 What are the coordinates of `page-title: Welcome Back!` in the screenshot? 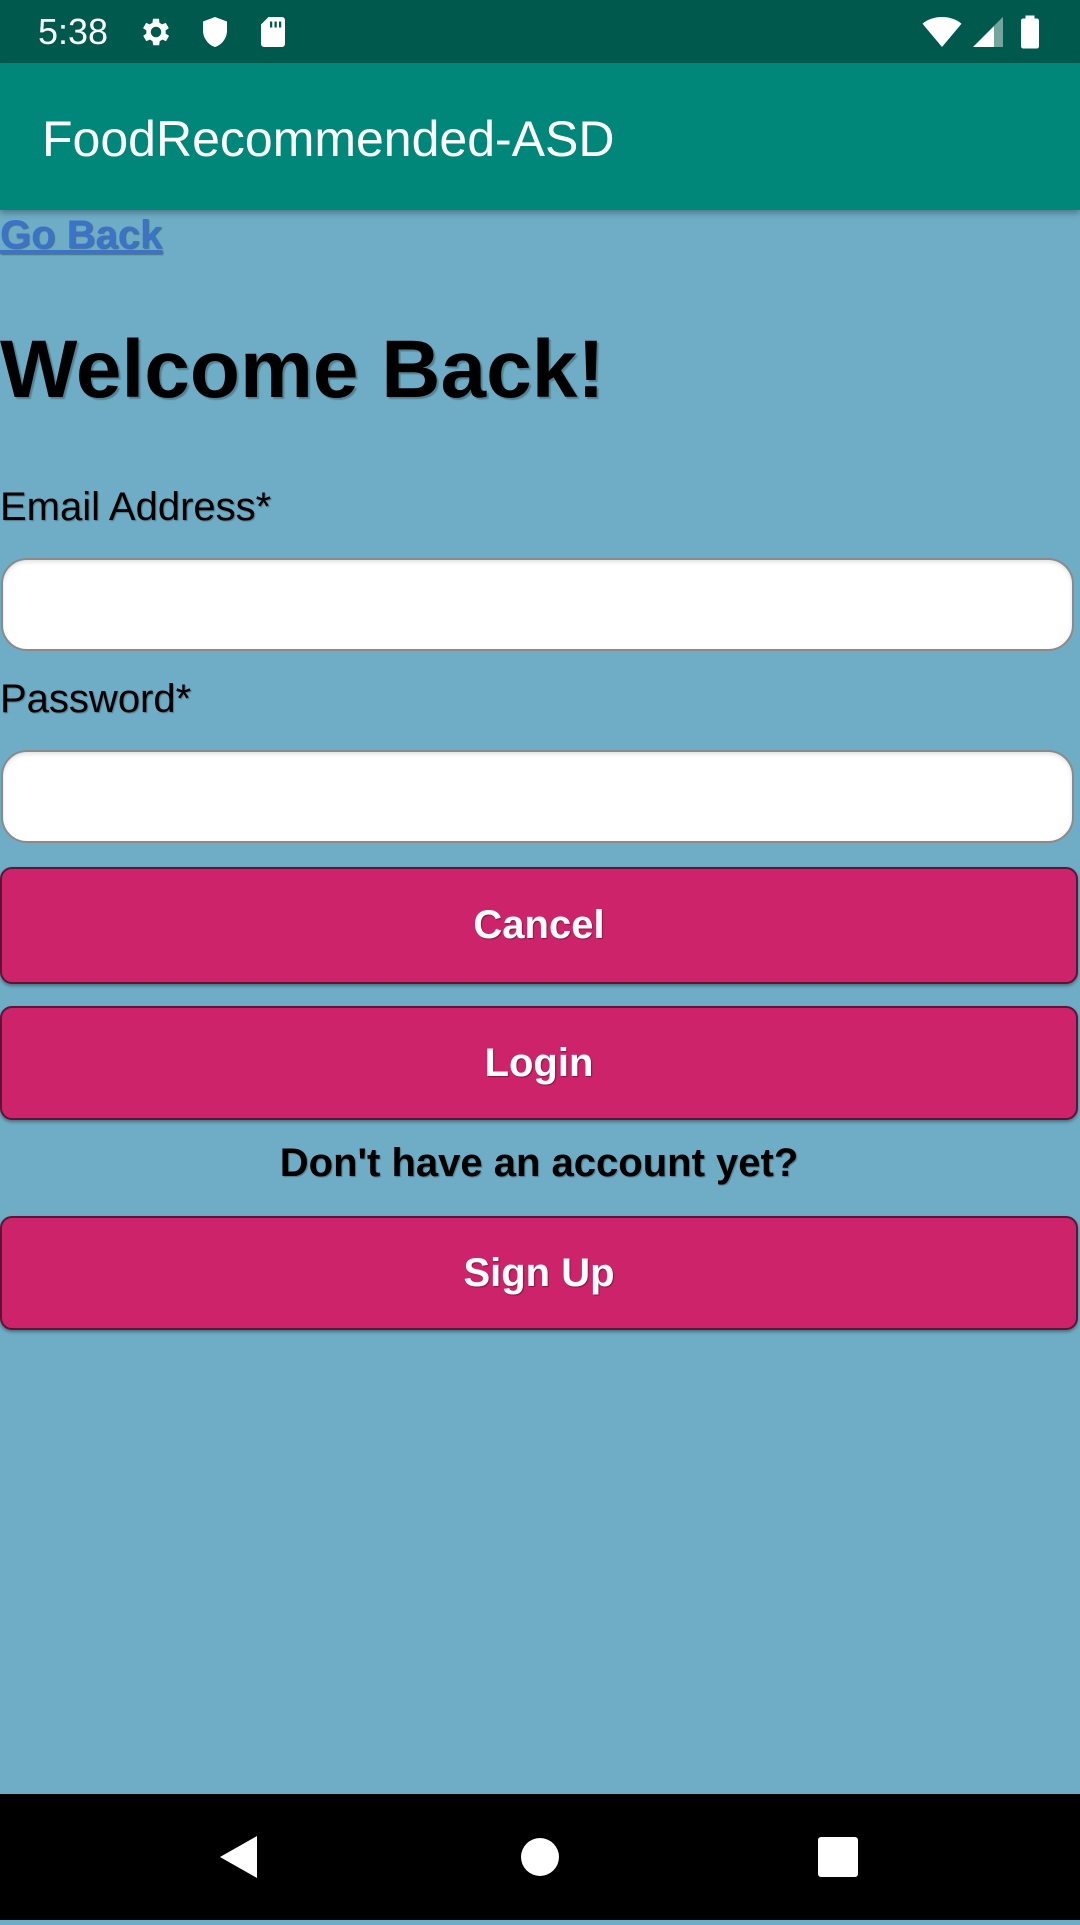 It's located at (302, 369).